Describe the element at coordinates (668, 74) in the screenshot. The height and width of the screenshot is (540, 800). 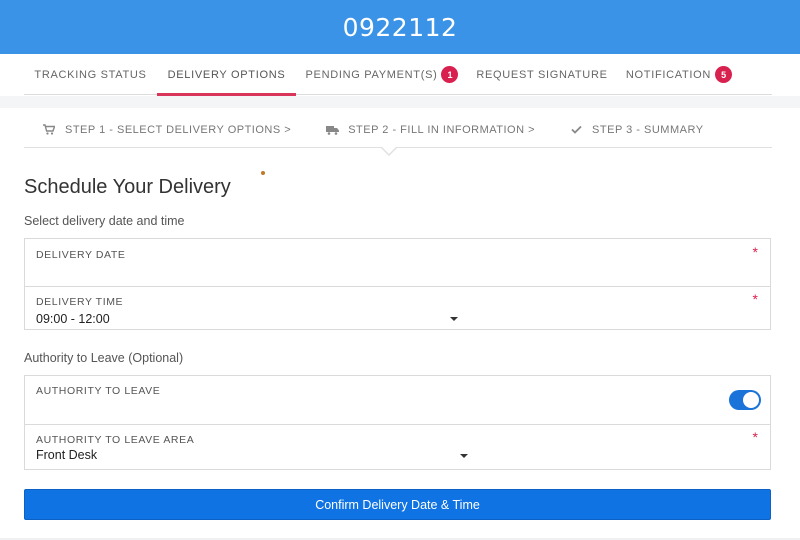
I see `tab-label: NOTIFICATION` at that location.